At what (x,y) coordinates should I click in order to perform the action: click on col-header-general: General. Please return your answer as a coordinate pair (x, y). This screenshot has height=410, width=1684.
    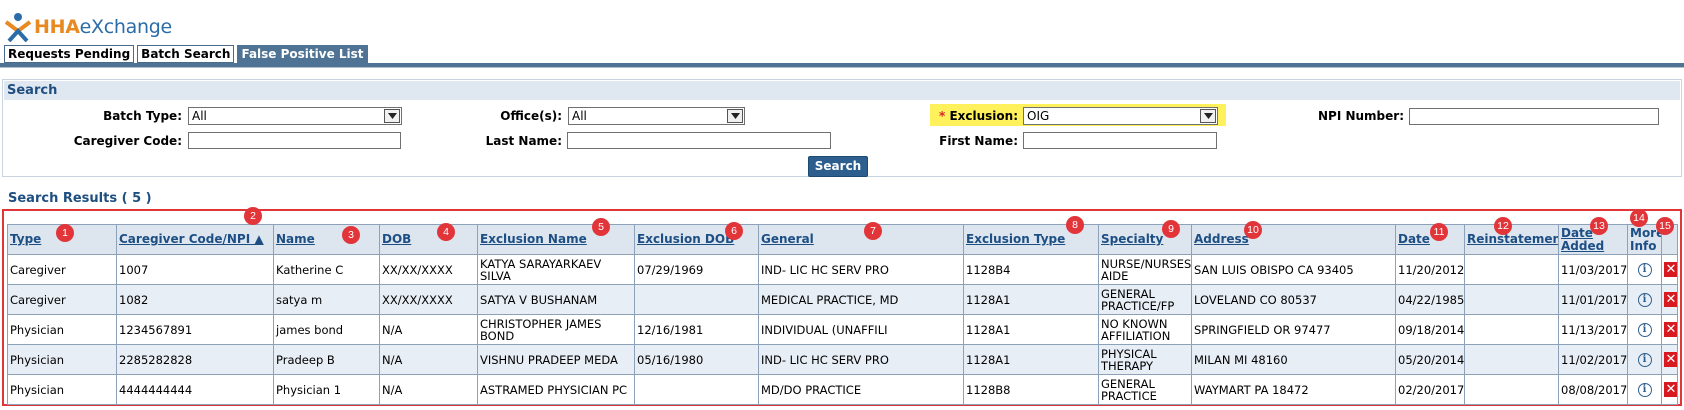
    Looking at the image, I should click on (861, 239).